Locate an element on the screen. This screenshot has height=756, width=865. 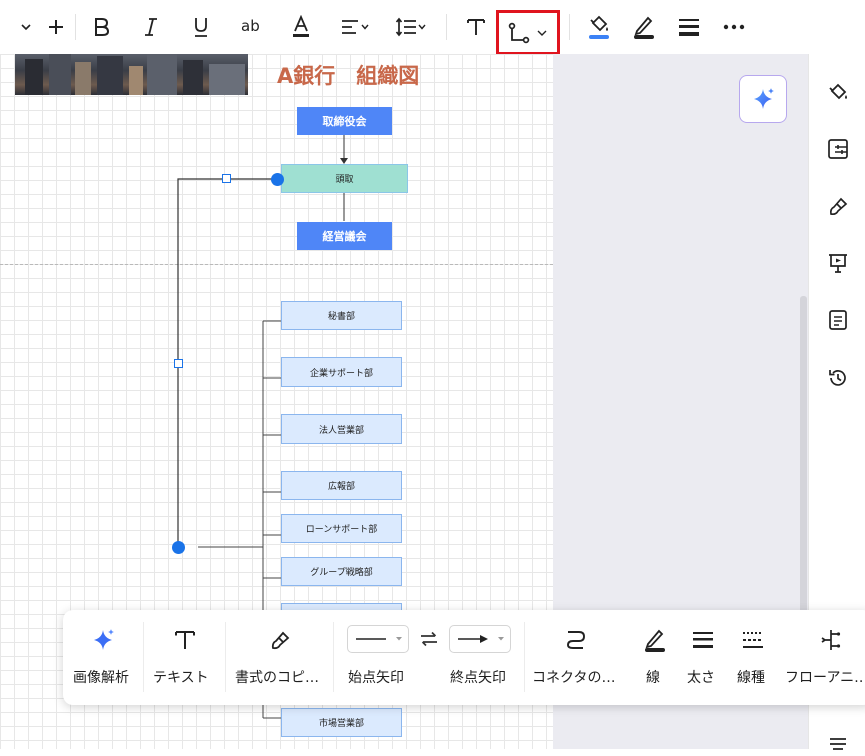
strikethrough-icon: ab is located at coordinates (250, 26).